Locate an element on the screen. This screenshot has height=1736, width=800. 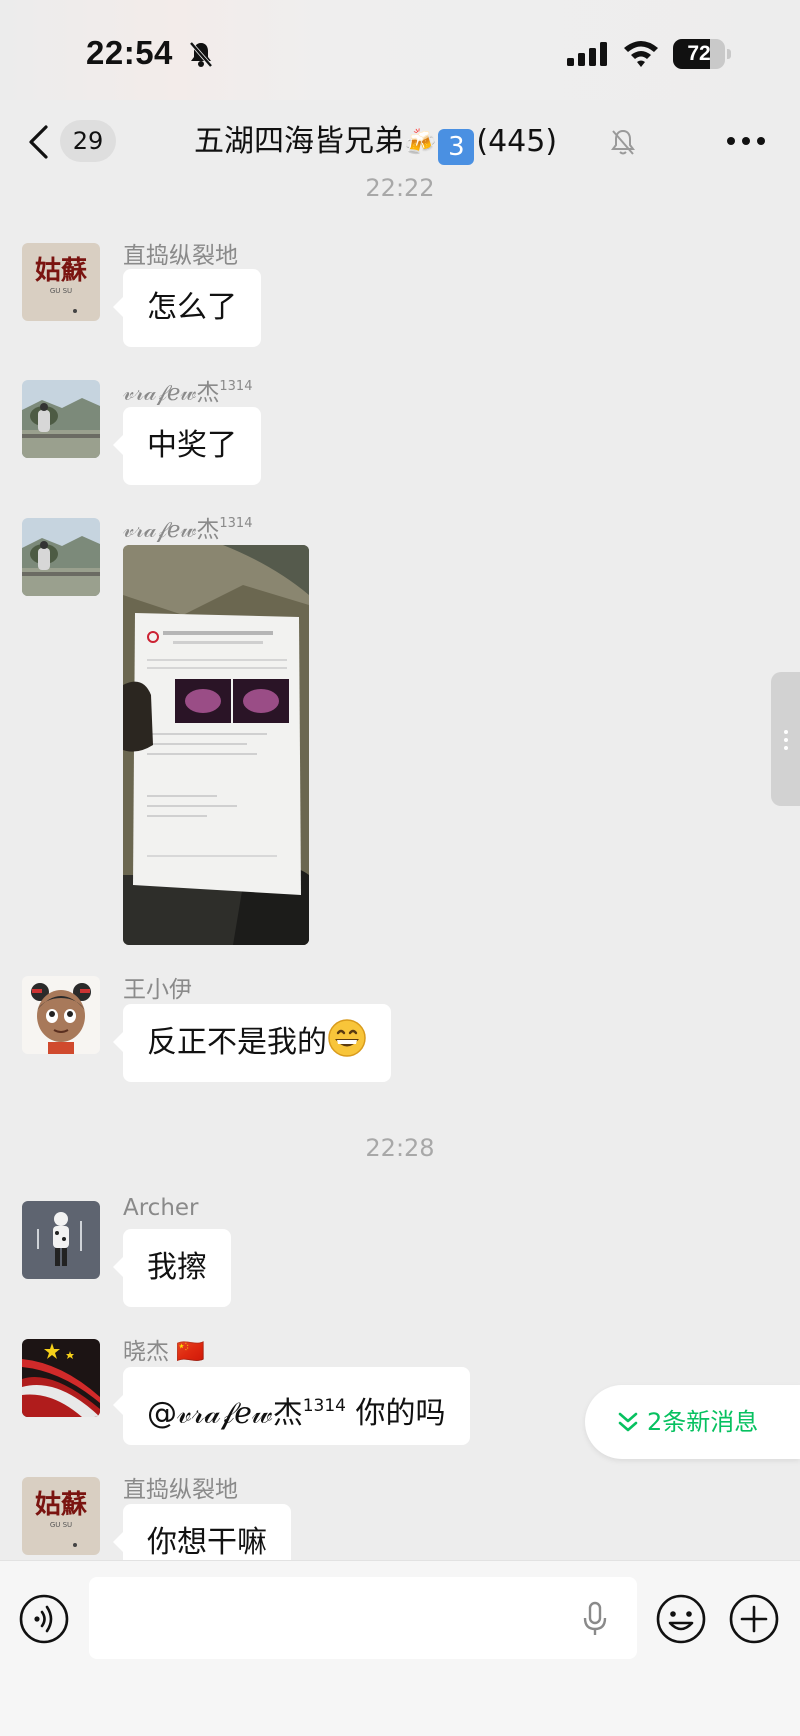
sender-name: 王小伊 is located at coordinates (157, 990).